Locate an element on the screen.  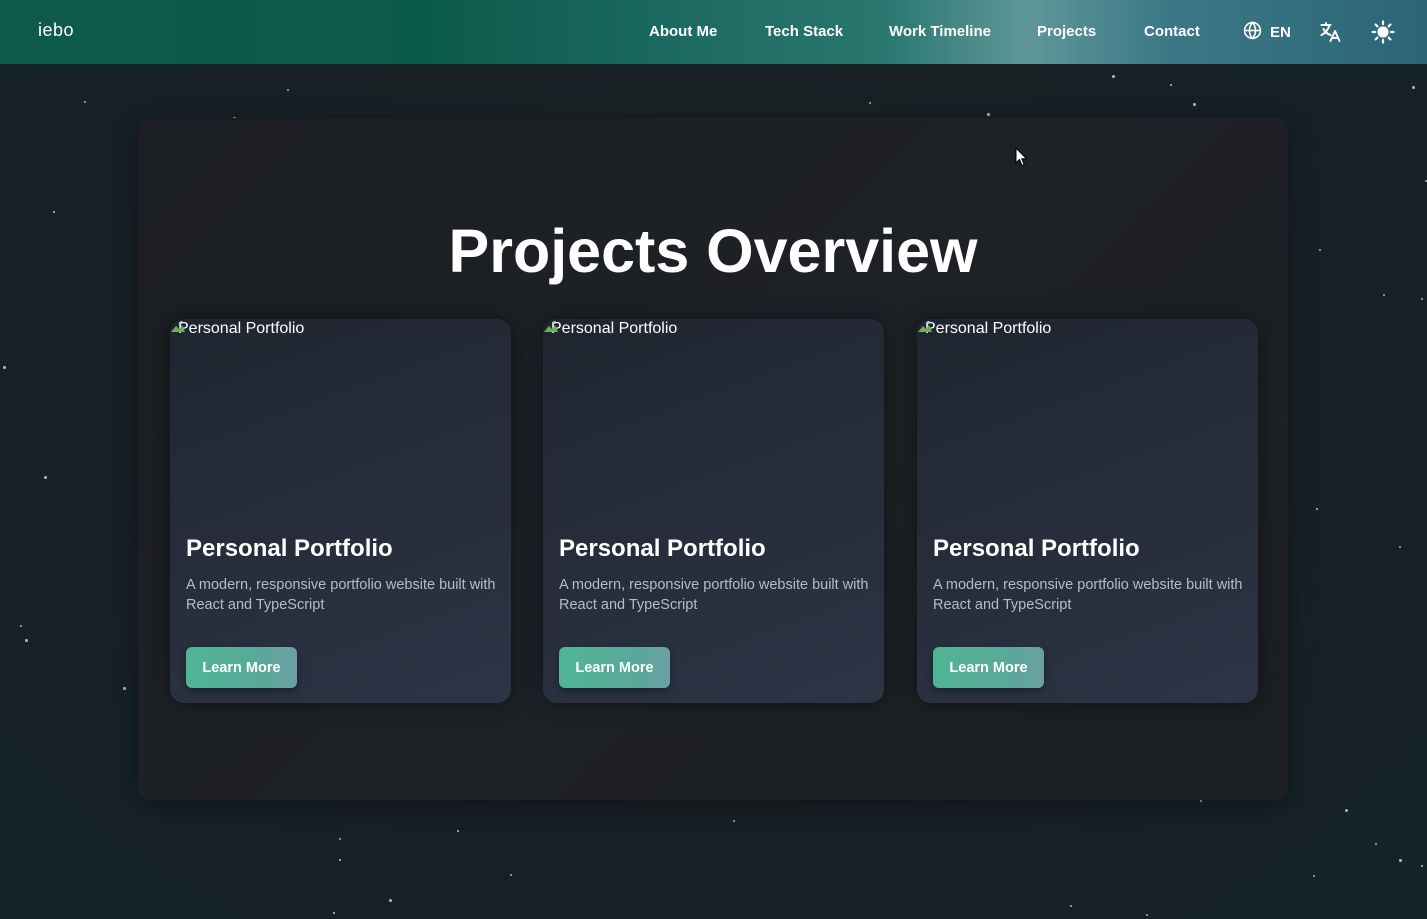
sun-icon is located at coordinates (1383, 34).